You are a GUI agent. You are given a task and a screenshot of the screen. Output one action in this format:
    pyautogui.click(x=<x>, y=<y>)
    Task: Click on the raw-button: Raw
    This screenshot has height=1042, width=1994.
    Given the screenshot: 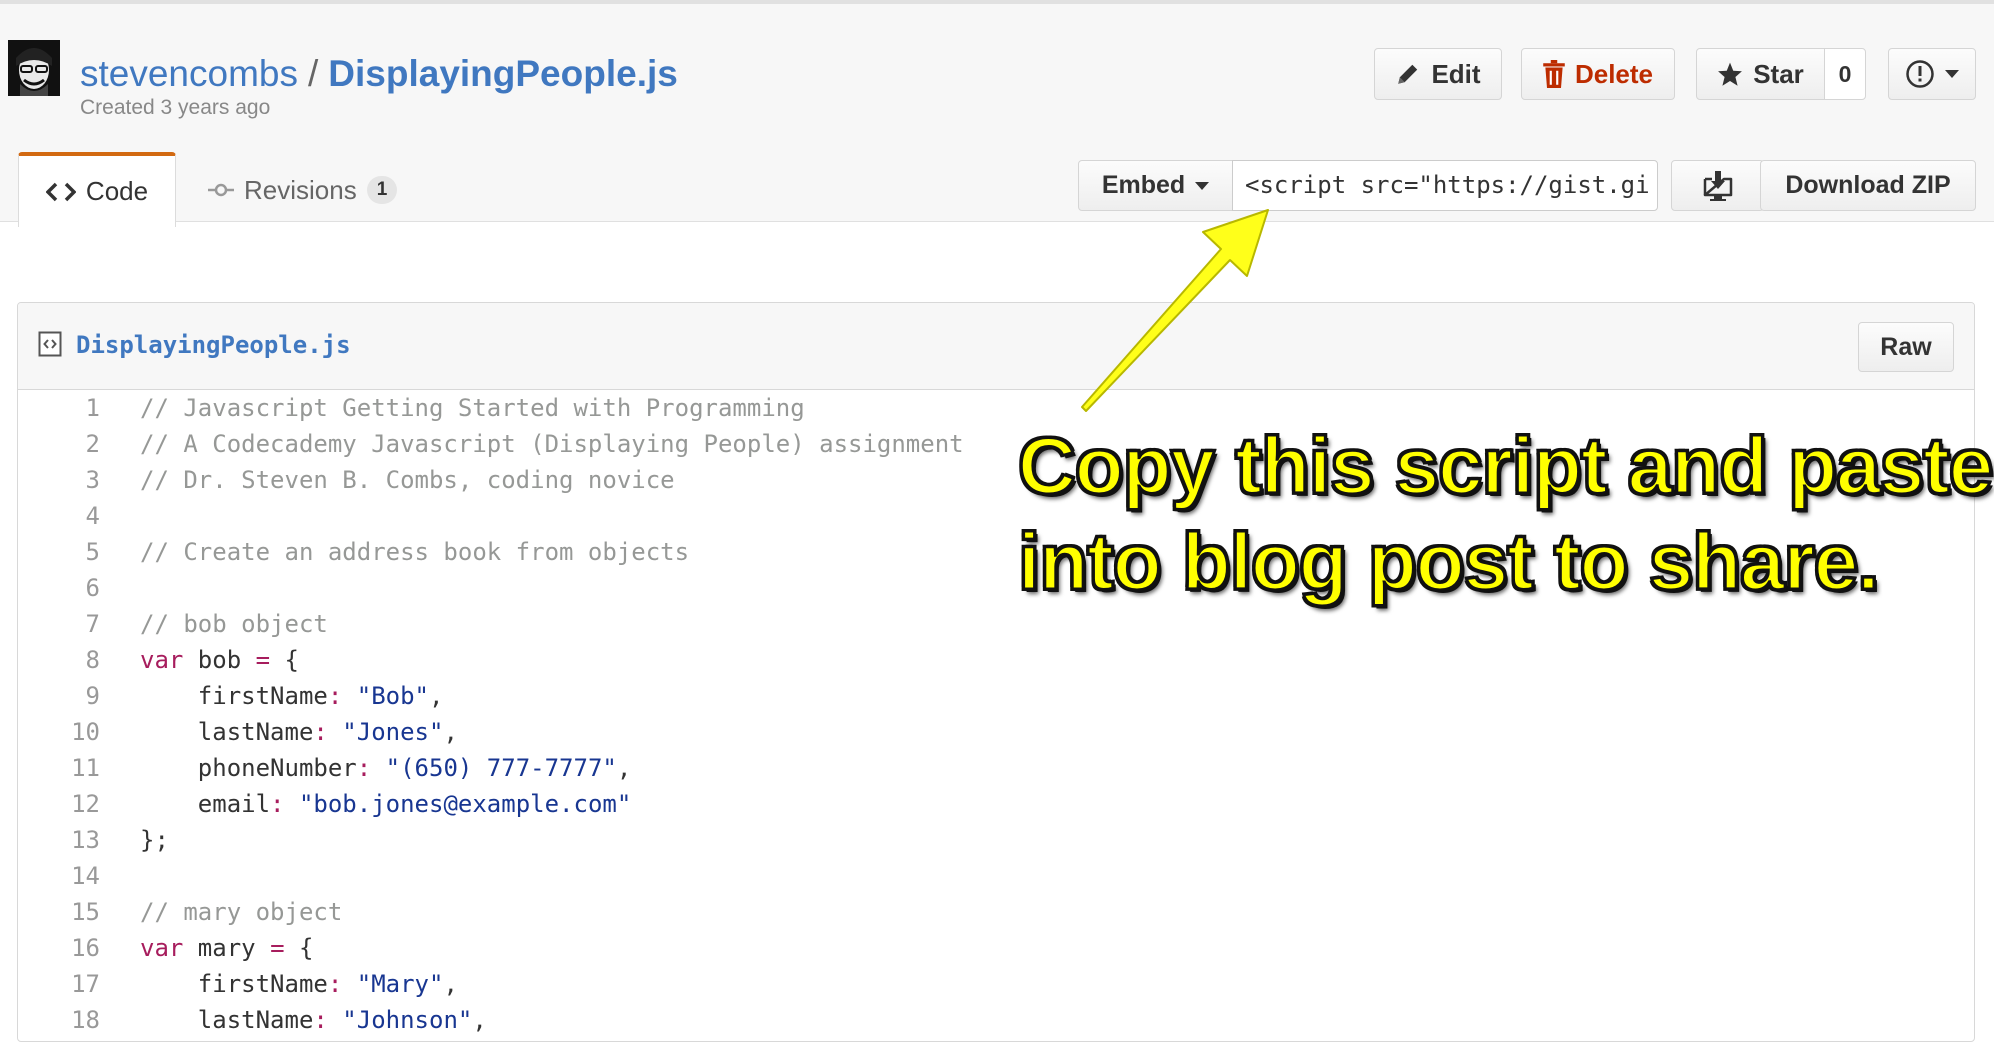 What is the action you would take?
    pyautogui.click(x=1906, y=347)
    